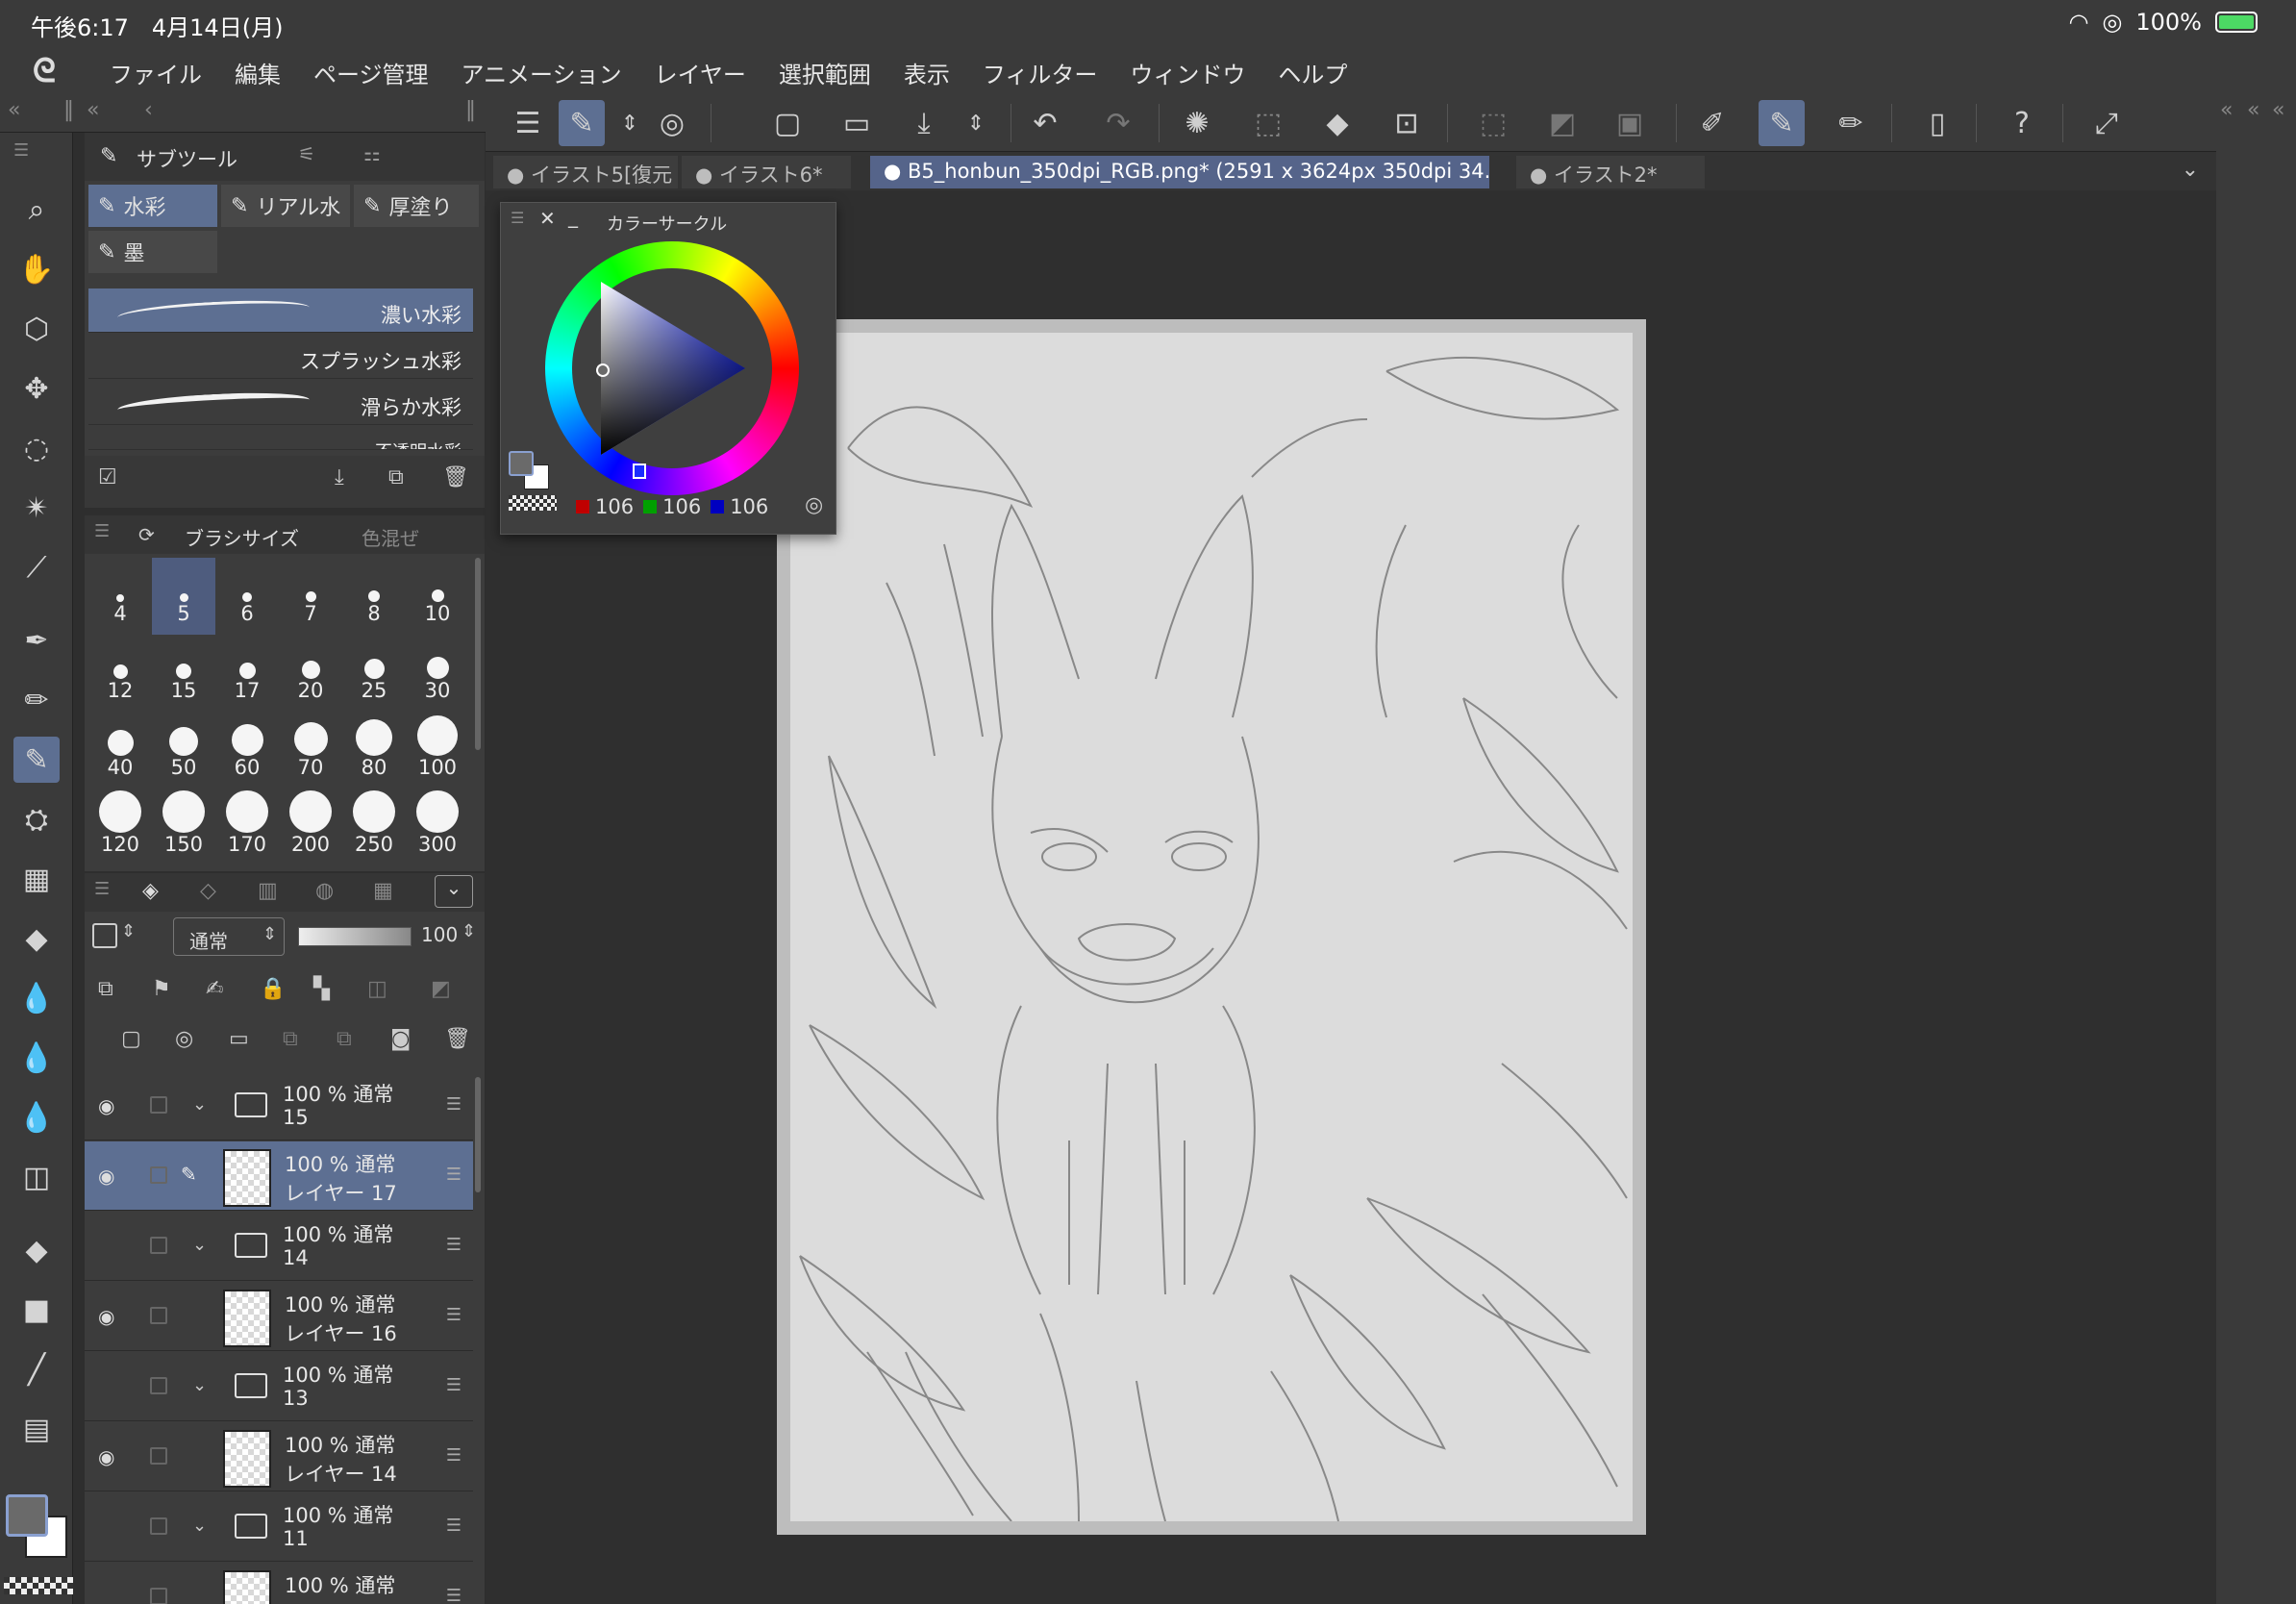 The width and height of the screenshot is (2296, 1604). What do you see at coordinates (146, 534) in the screenshot?
I see `brush-size-tab-icon: ⟳` at bounding box center [146, 534].